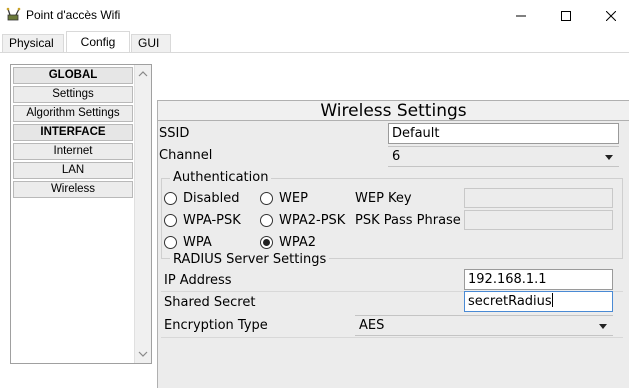 This screenshot has width=629, height=388. Describe the element at coordinates (396, 156) in the screenshot. I see `channel-value: 6` at that location.